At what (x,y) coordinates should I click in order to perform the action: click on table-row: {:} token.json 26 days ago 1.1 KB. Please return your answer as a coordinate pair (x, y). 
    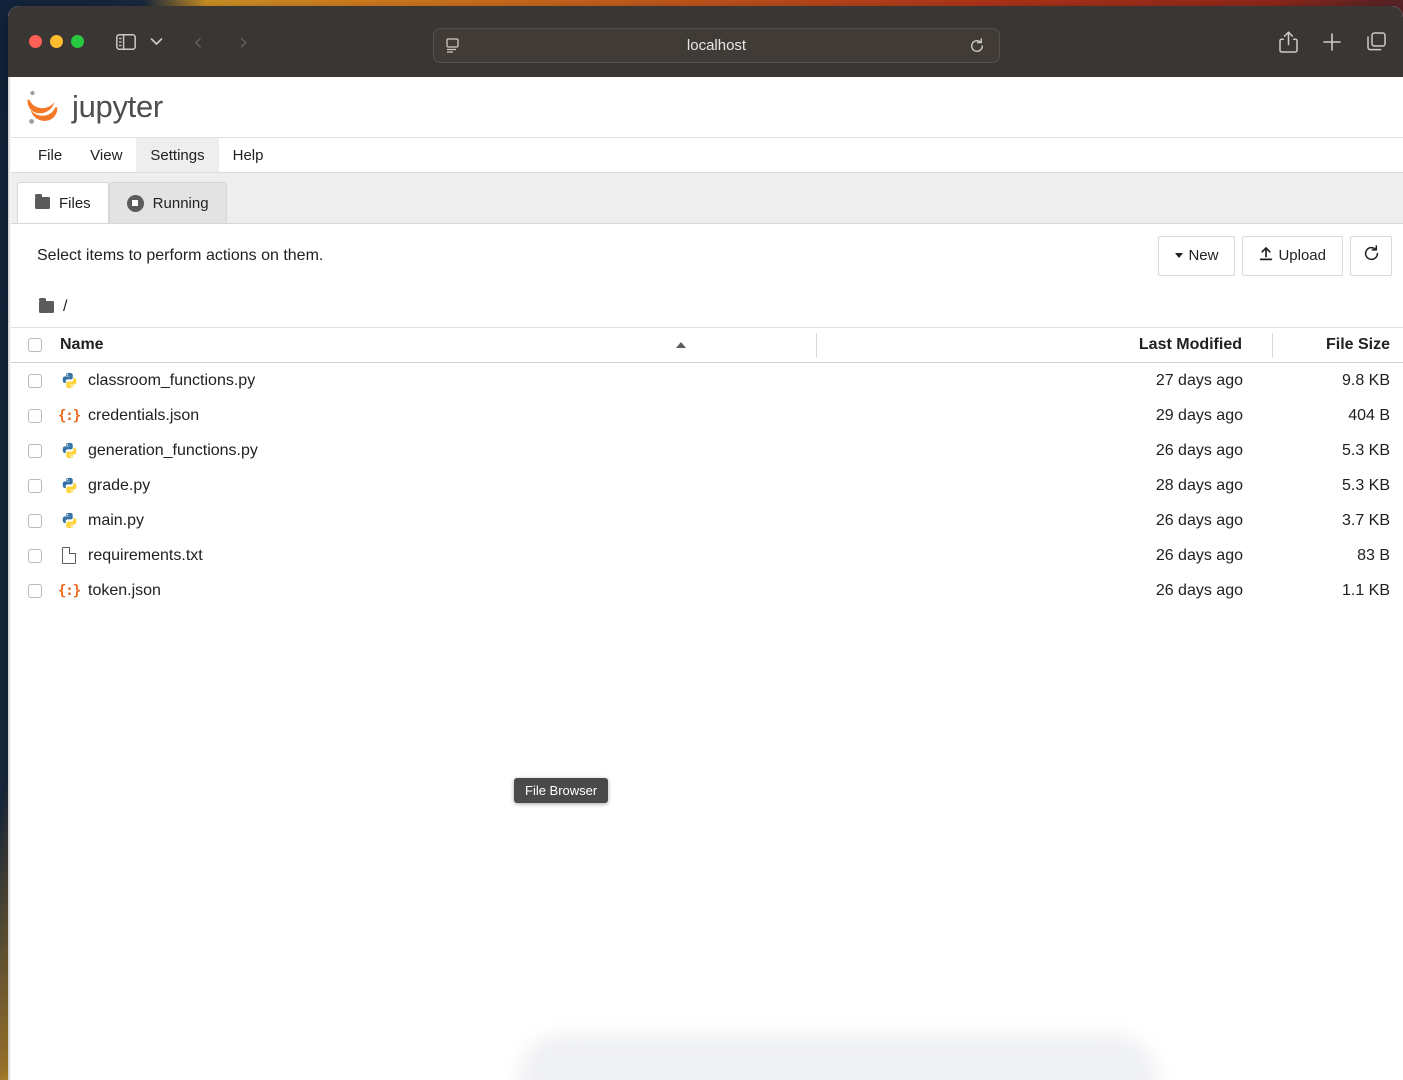
    Looking at the image, I should click on (705, 590).